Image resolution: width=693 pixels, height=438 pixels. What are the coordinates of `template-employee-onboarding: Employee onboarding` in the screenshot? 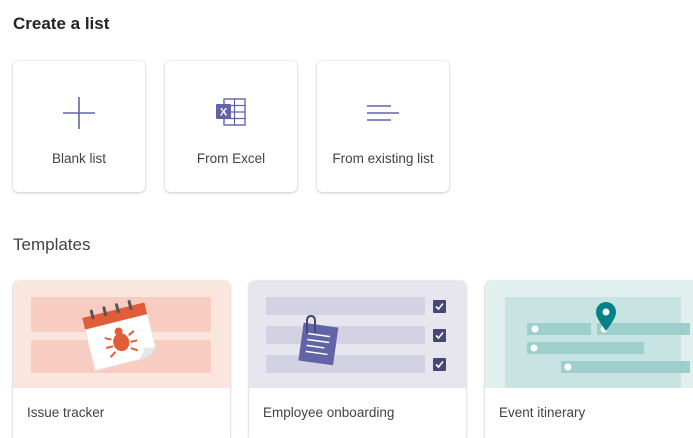 It's located at (357, 359).